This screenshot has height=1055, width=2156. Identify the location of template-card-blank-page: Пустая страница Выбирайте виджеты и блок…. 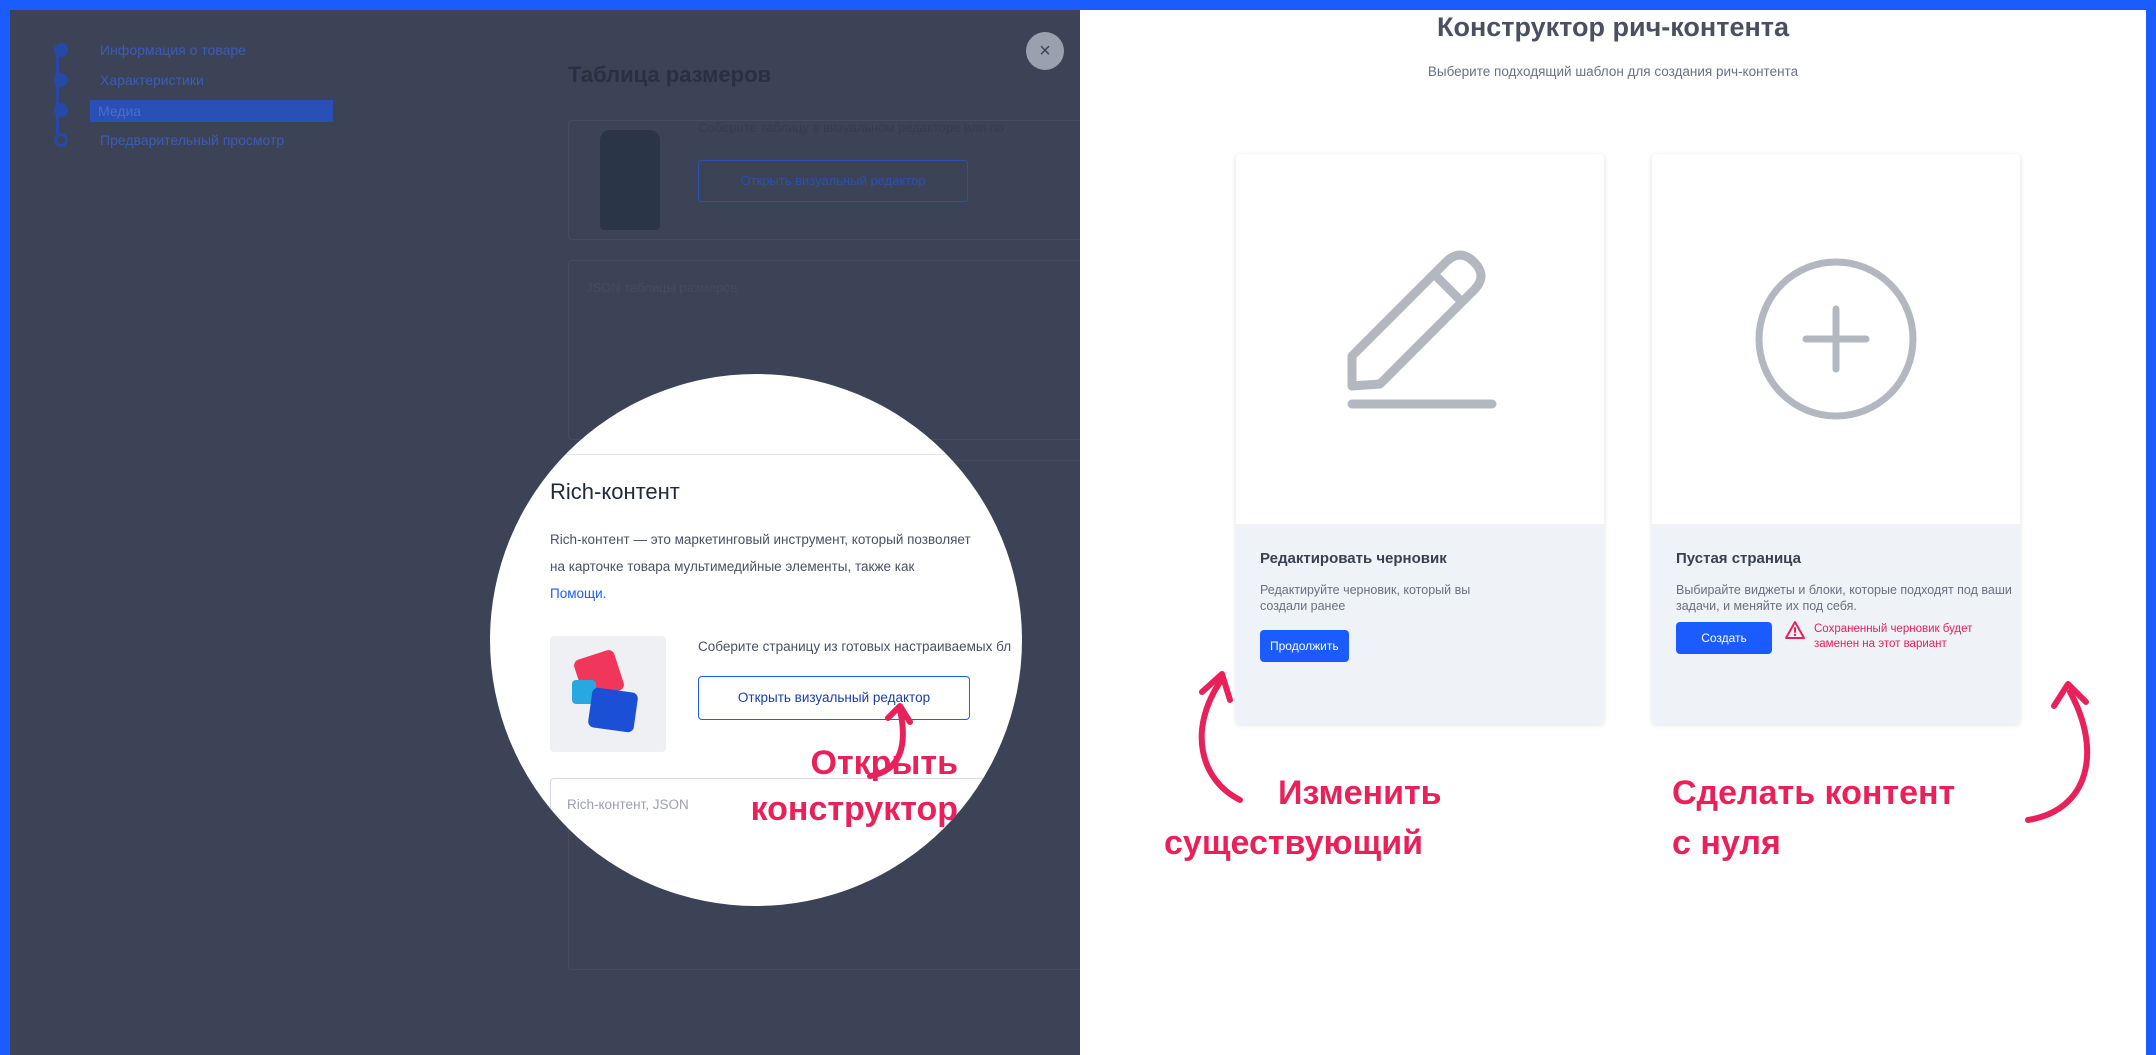
(1836, 439).